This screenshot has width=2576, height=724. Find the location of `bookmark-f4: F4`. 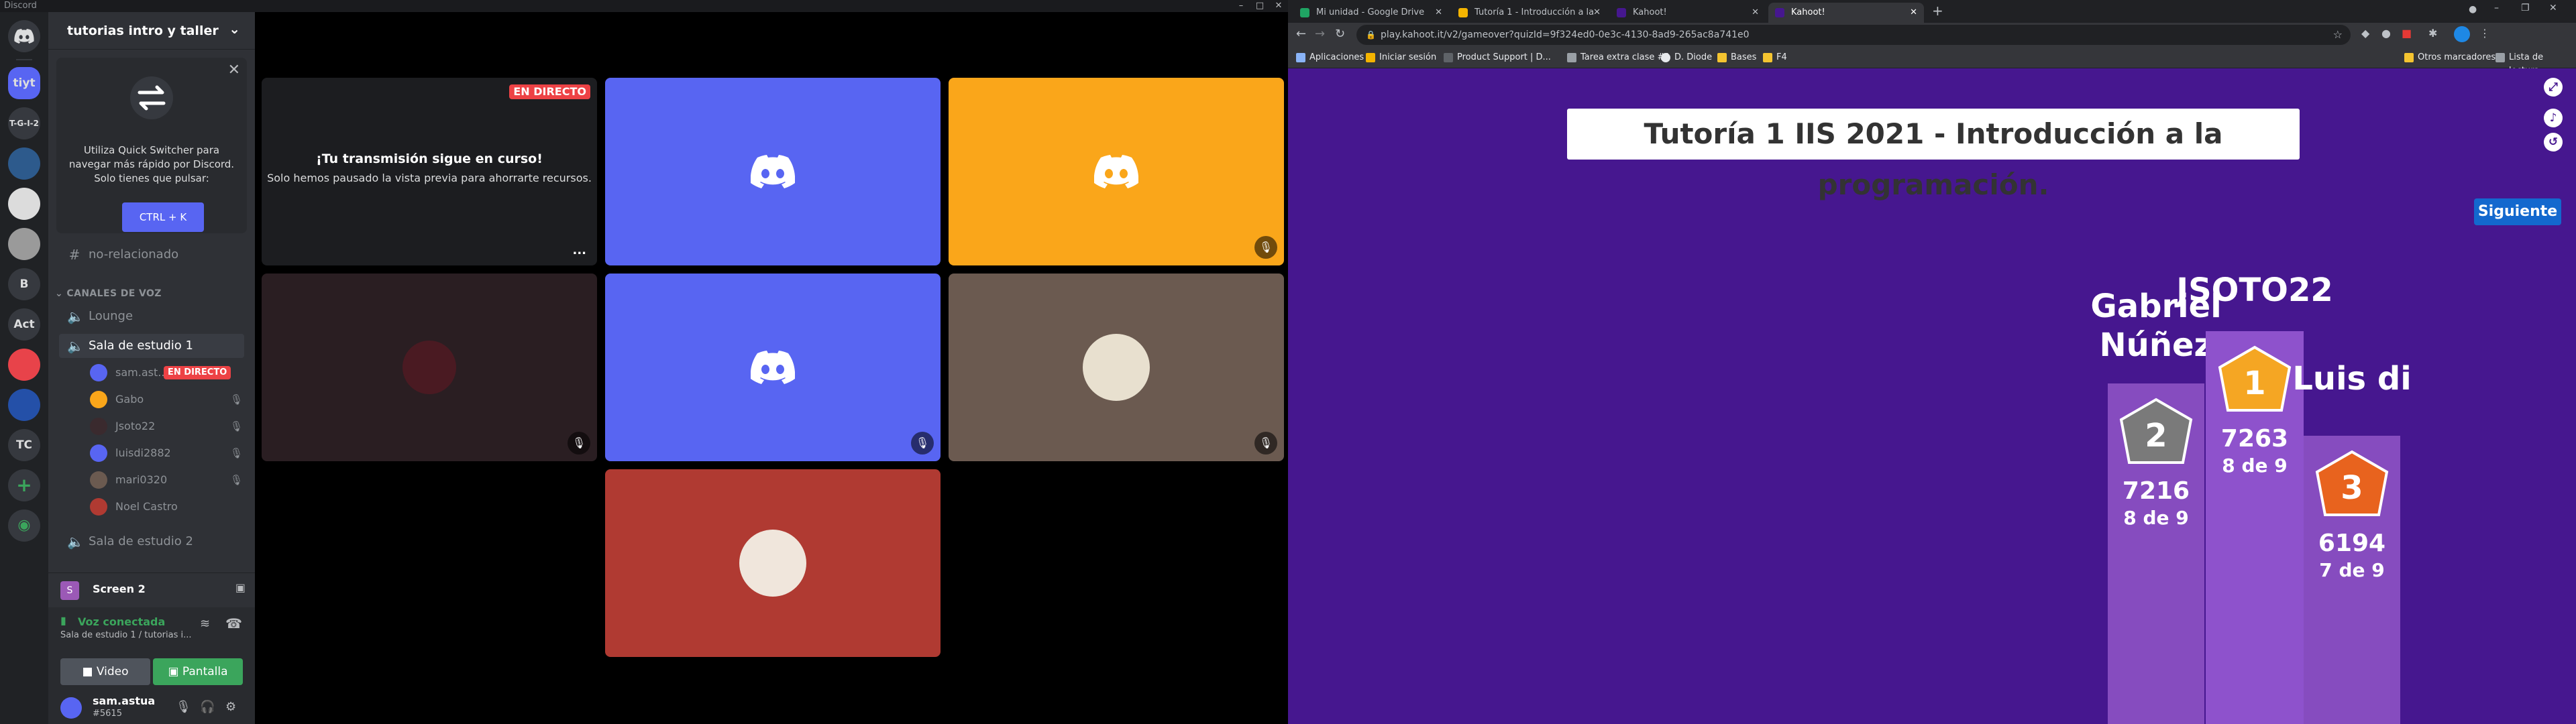

bookmark-f4: F4 is located at coordinates (1775, 57).